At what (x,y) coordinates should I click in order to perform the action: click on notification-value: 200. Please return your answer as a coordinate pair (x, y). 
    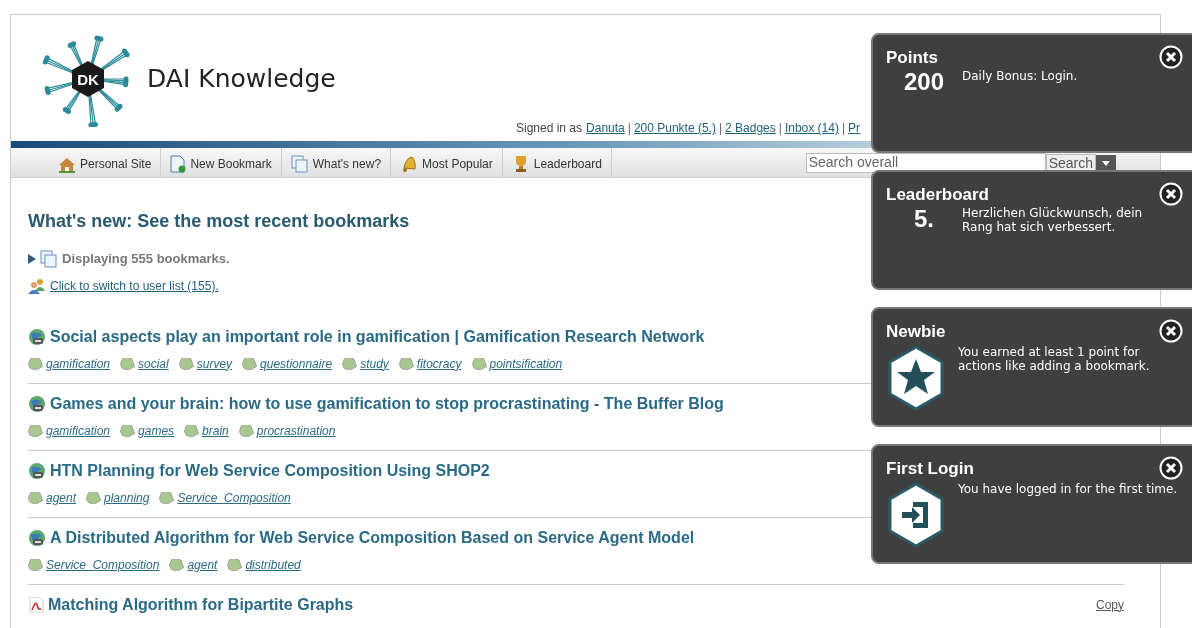
    Looking at the image, I should click on (923, 81).